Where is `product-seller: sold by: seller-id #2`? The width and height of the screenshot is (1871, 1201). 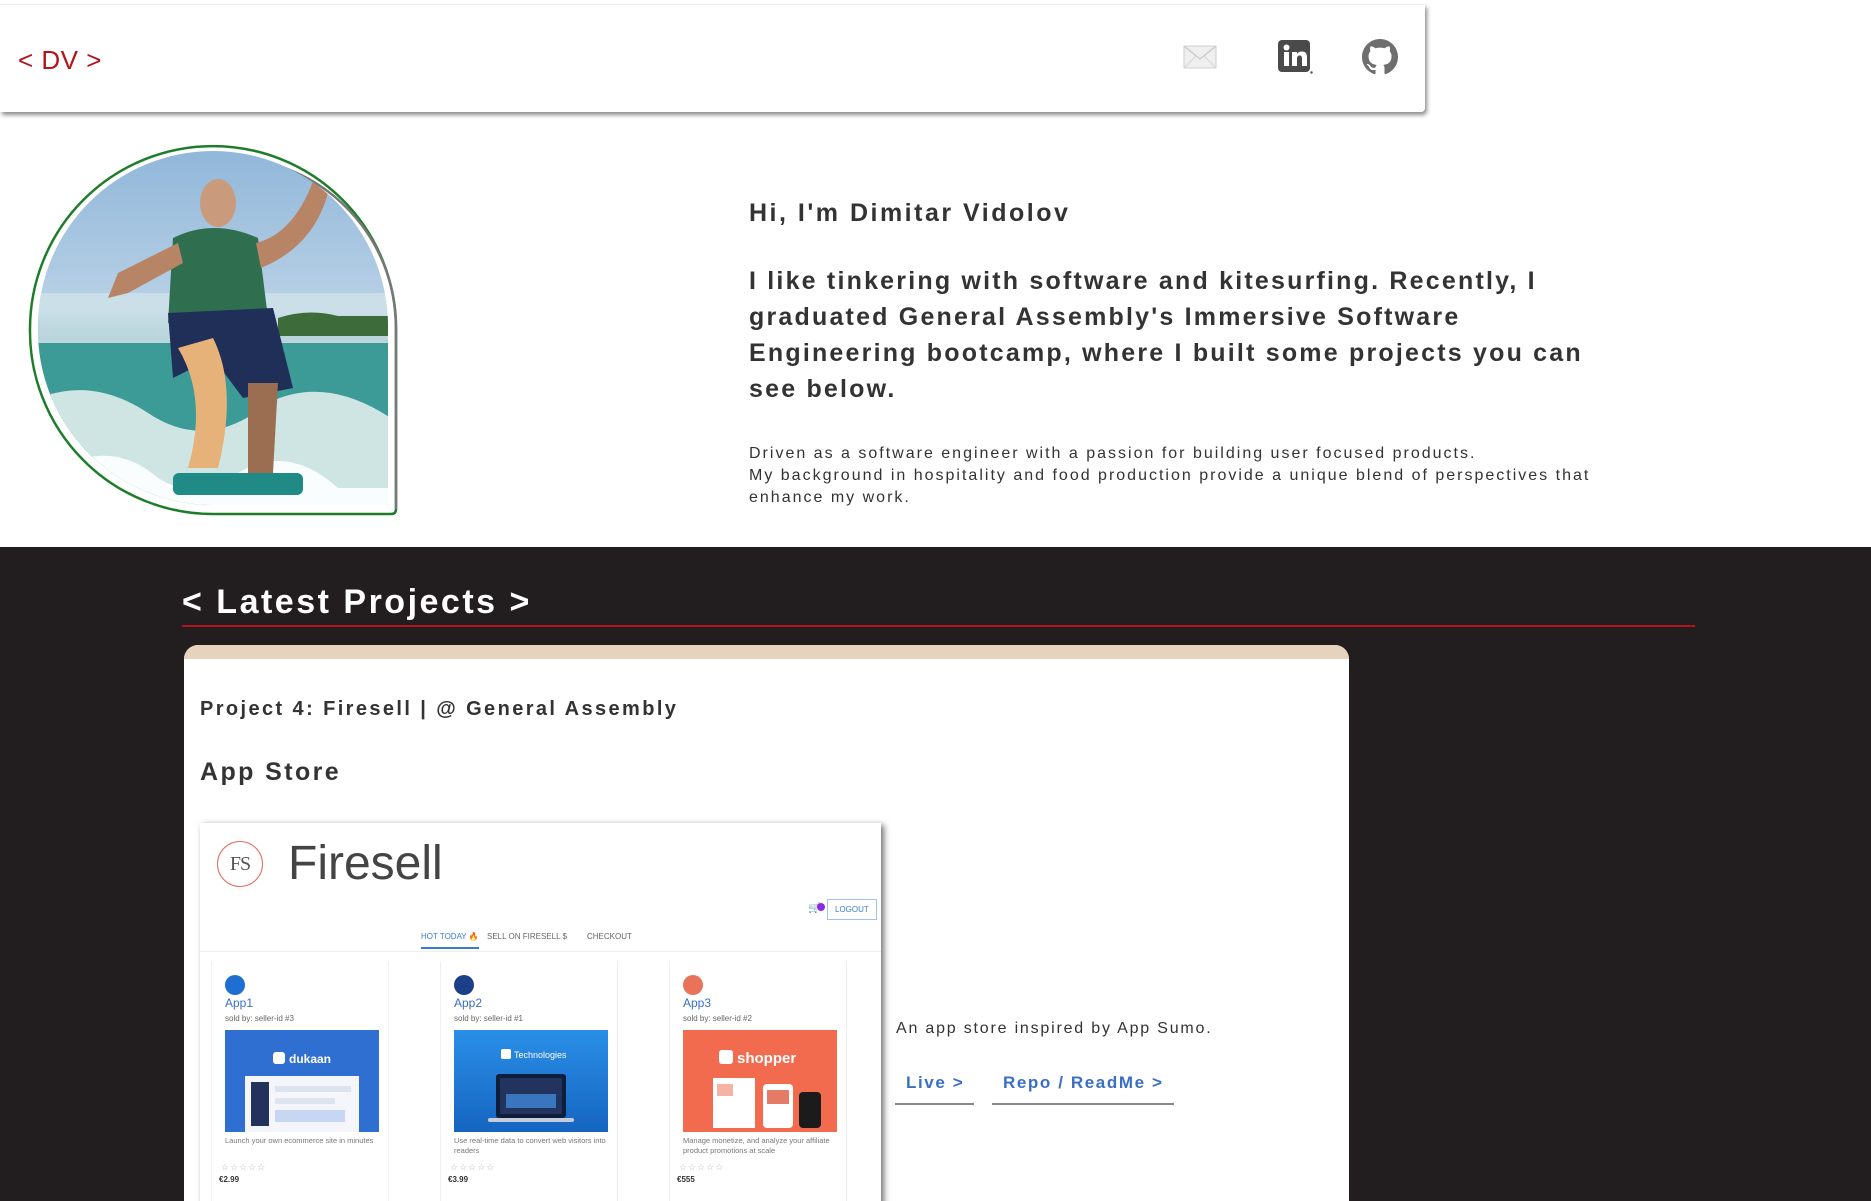
product-seller: sold by: seller-id #2 is located at coordinates (717, 1018).